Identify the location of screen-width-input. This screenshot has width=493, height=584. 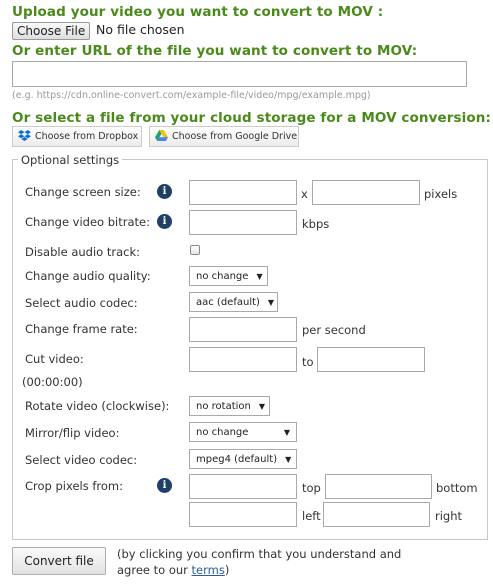
(243, 192).